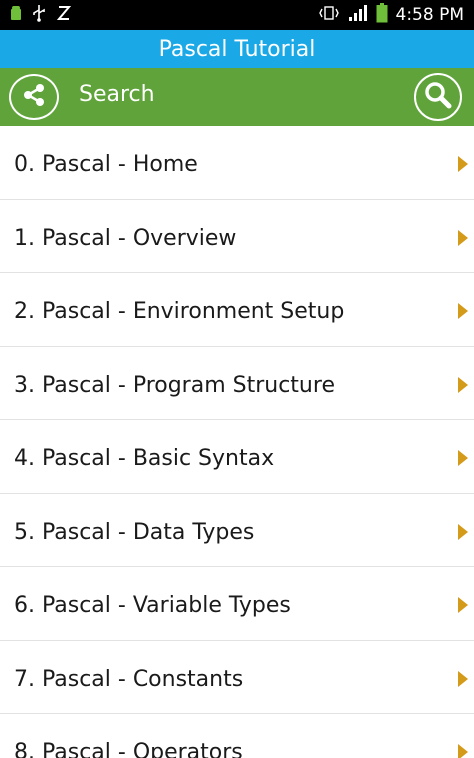 Image resolution: width=474 pixels, height=758 pixels. Describe the element at coordinates (144, 458) in the screenshot. I see `list-item-label: 4. Pascal - Basic Syntax` at that location.